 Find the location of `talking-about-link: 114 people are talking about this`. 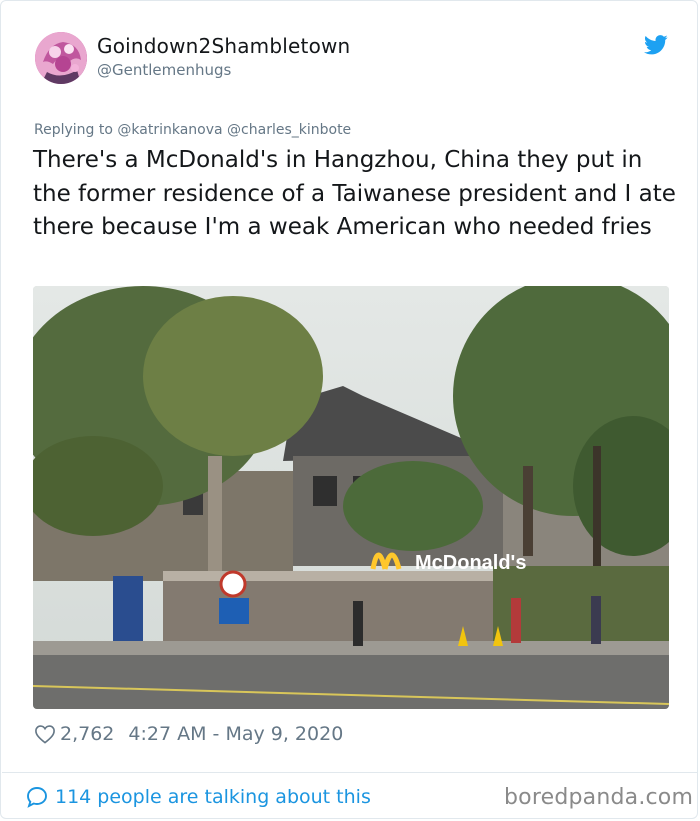

talking-about-link: 114 people are talking about this is located at coordinates (198, 797).